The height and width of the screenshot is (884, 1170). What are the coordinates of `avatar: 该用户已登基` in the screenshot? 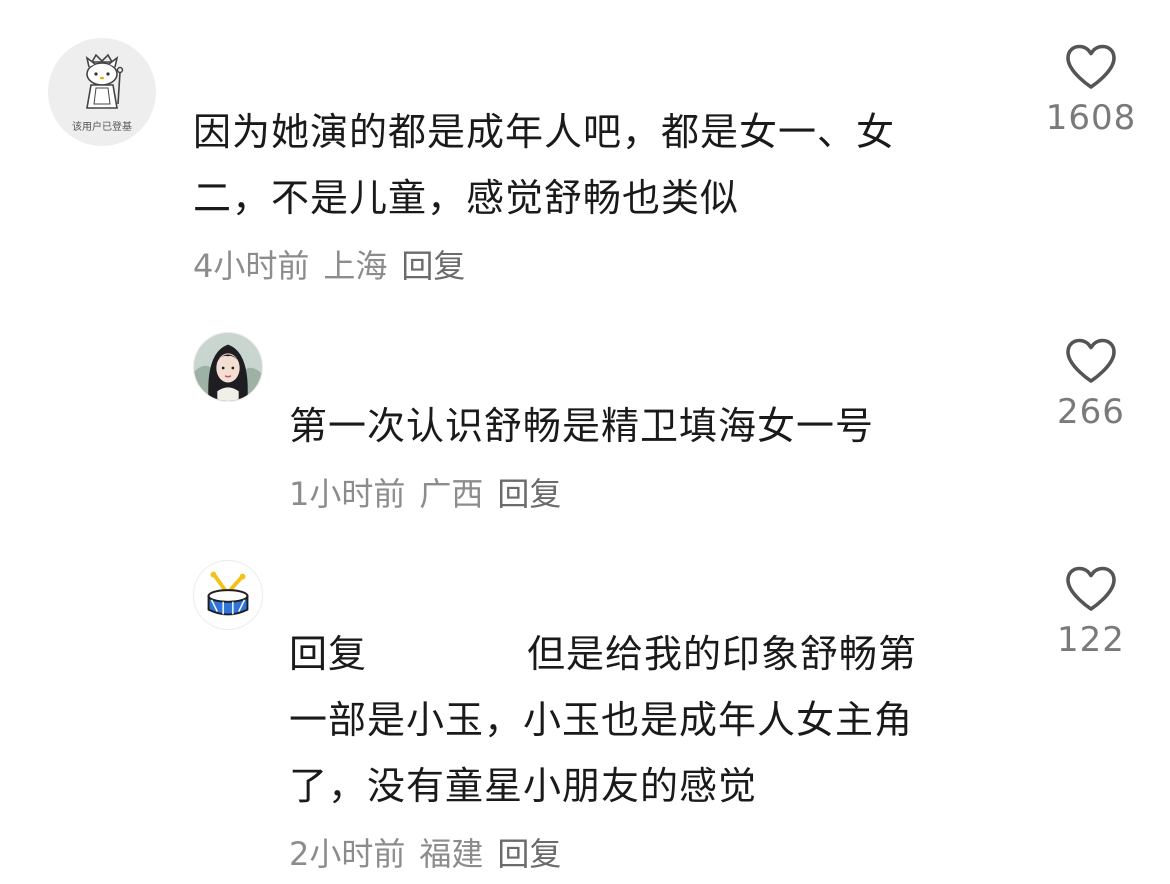 It's located at (102, 92).